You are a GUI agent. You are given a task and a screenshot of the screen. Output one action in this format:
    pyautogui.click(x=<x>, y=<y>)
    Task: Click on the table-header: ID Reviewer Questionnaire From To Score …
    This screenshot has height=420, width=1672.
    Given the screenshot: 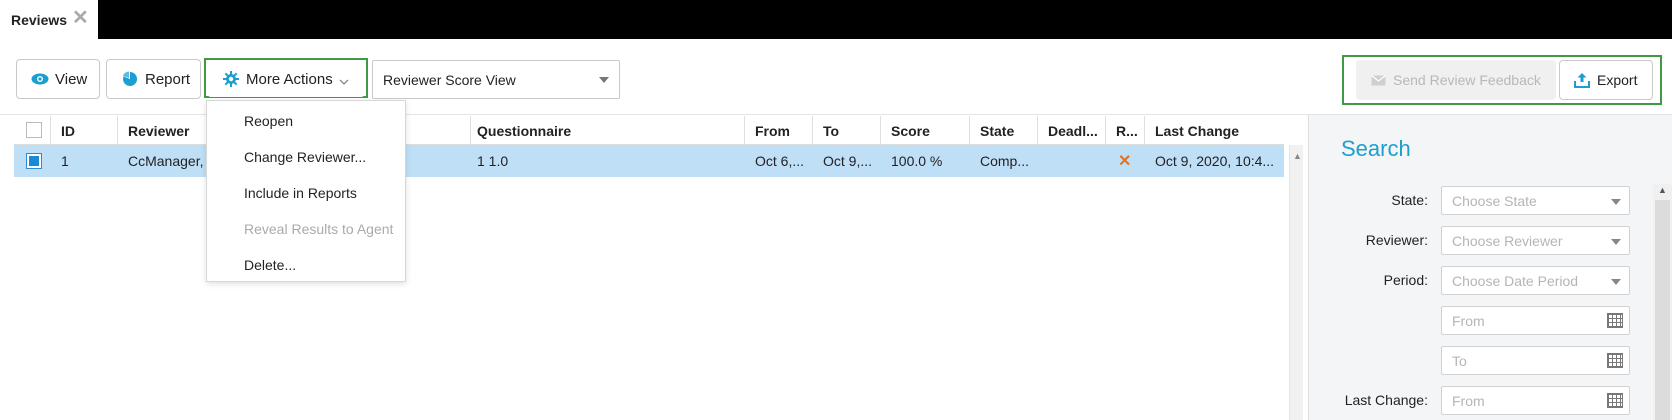 What is the action you would take?
    pyautogui.click(x=649, y=130)
    